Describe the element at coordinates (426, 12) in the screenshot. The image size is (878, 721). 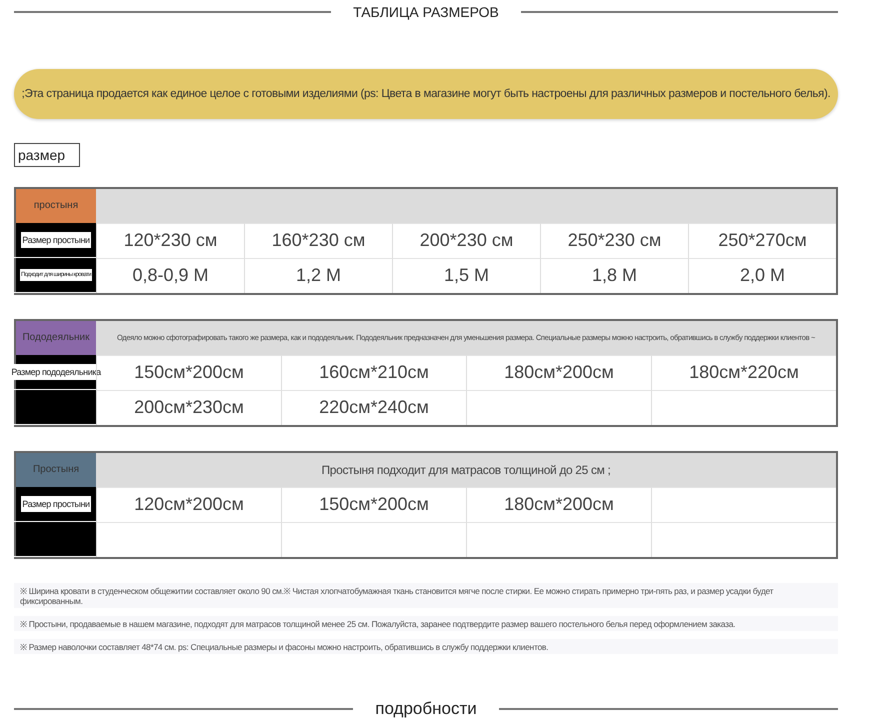
I see `section-title: ТАБЛИЦА РАЗМЕРОВ` at that location.